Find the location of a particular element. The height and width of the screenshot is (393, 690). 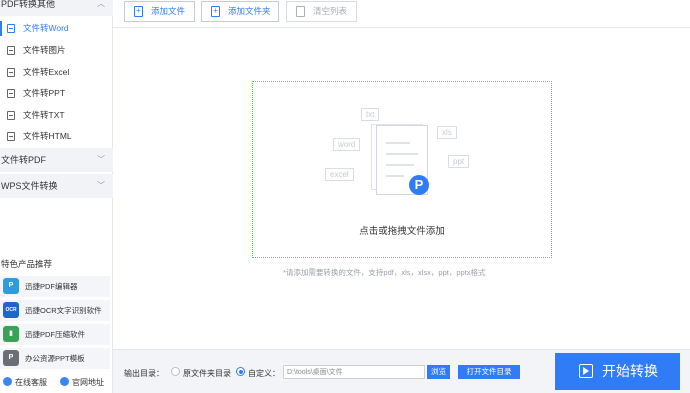

sidebar-item-label: 文件转TXT is located at coordinates (44, 115).